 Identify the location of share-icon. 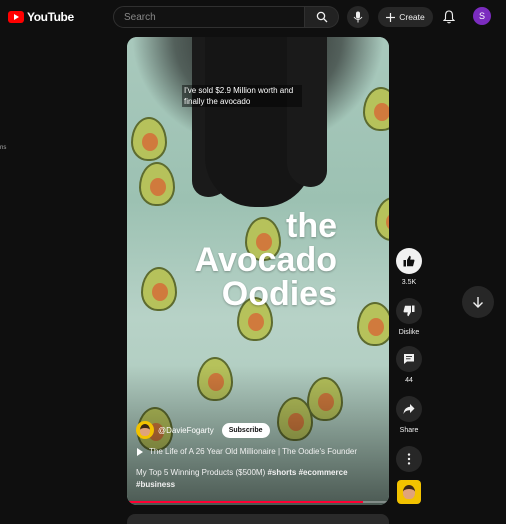
(409, 409).